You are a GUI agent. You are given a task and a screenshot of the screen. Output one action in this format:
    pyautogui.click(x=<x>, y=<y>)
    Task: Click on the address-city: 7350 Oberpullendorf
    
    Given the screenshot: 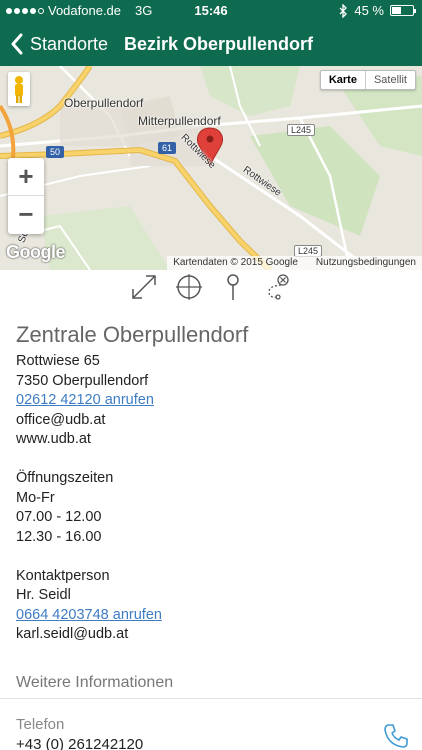 What is the action you would take?
    pyautogui.click(x=82, y=380)
    